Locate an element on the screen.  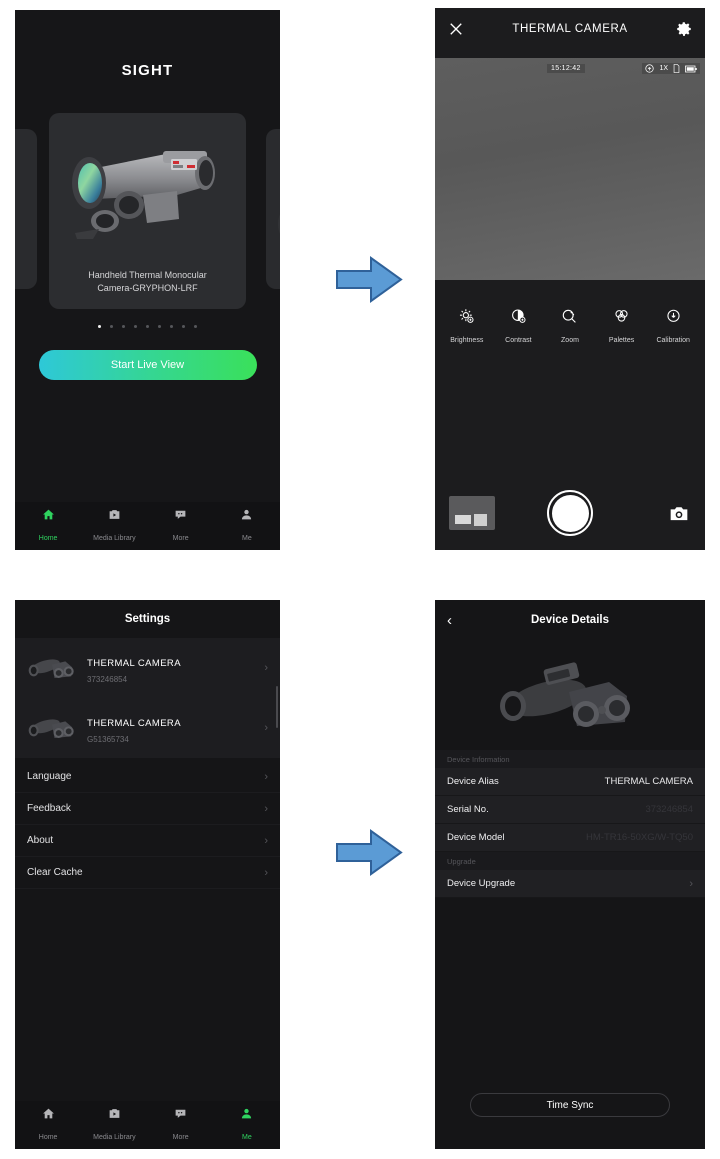
device-info: THERMAL CAMERA 373246854 is located at coordinates (175, 668).